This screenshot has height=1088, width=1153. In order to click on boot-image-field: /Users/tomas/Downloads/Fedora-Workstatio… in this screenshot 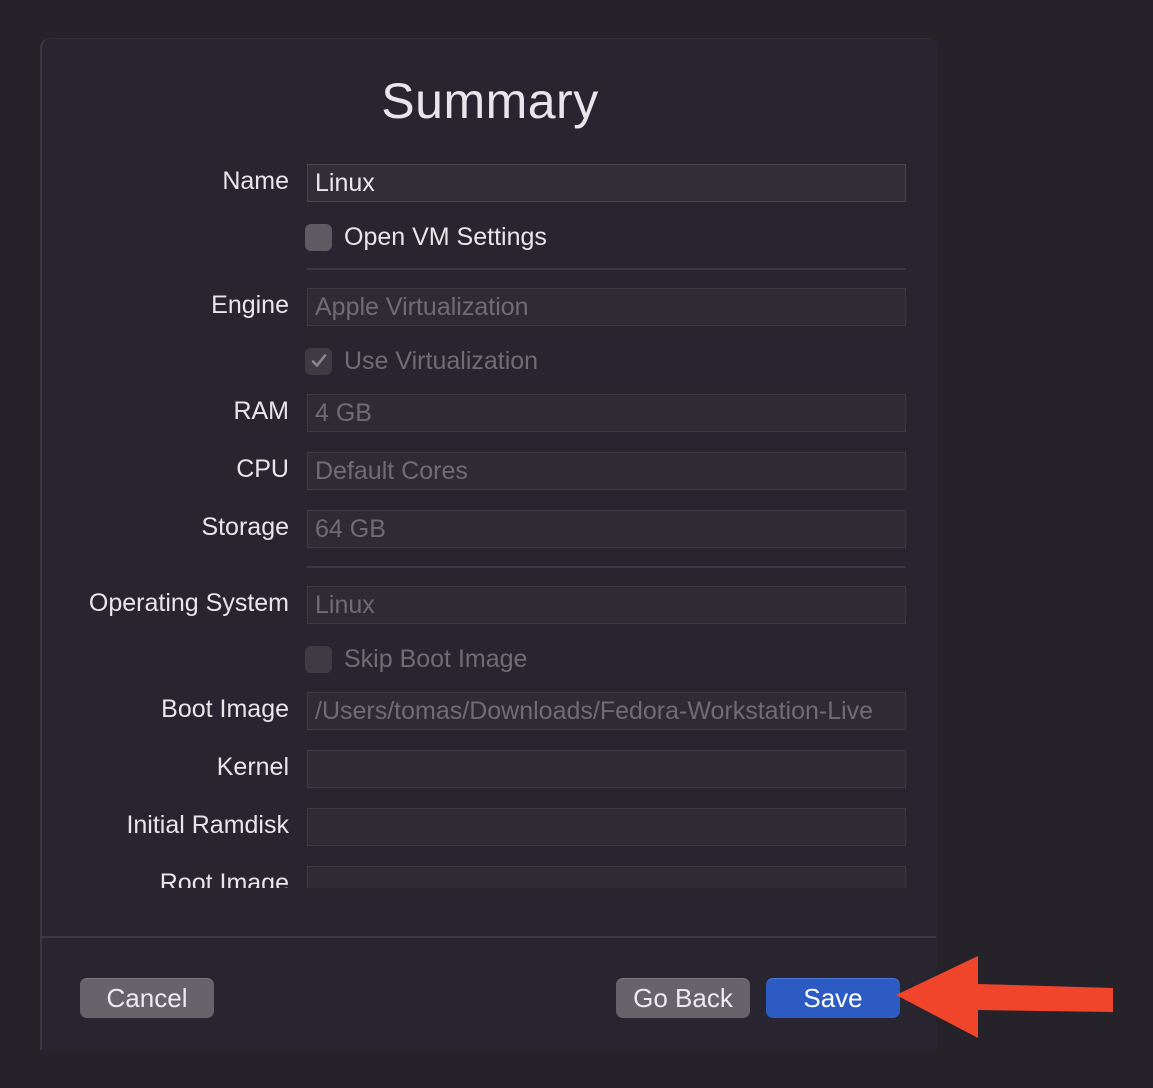, I will do `click(606, 711)`.